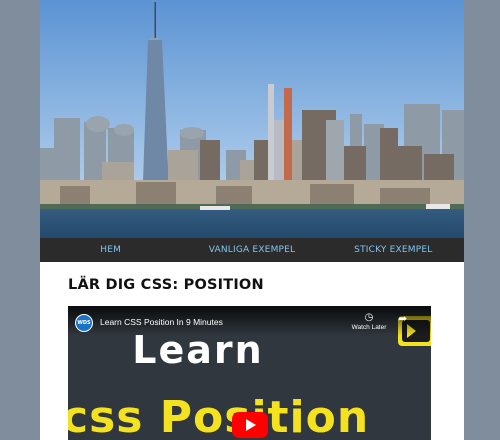 The image size is (500, 440). Describe the element at coordinates (219, 416) in the screenshot. I see `thumbnail-text-css-position: css Position` at that location.